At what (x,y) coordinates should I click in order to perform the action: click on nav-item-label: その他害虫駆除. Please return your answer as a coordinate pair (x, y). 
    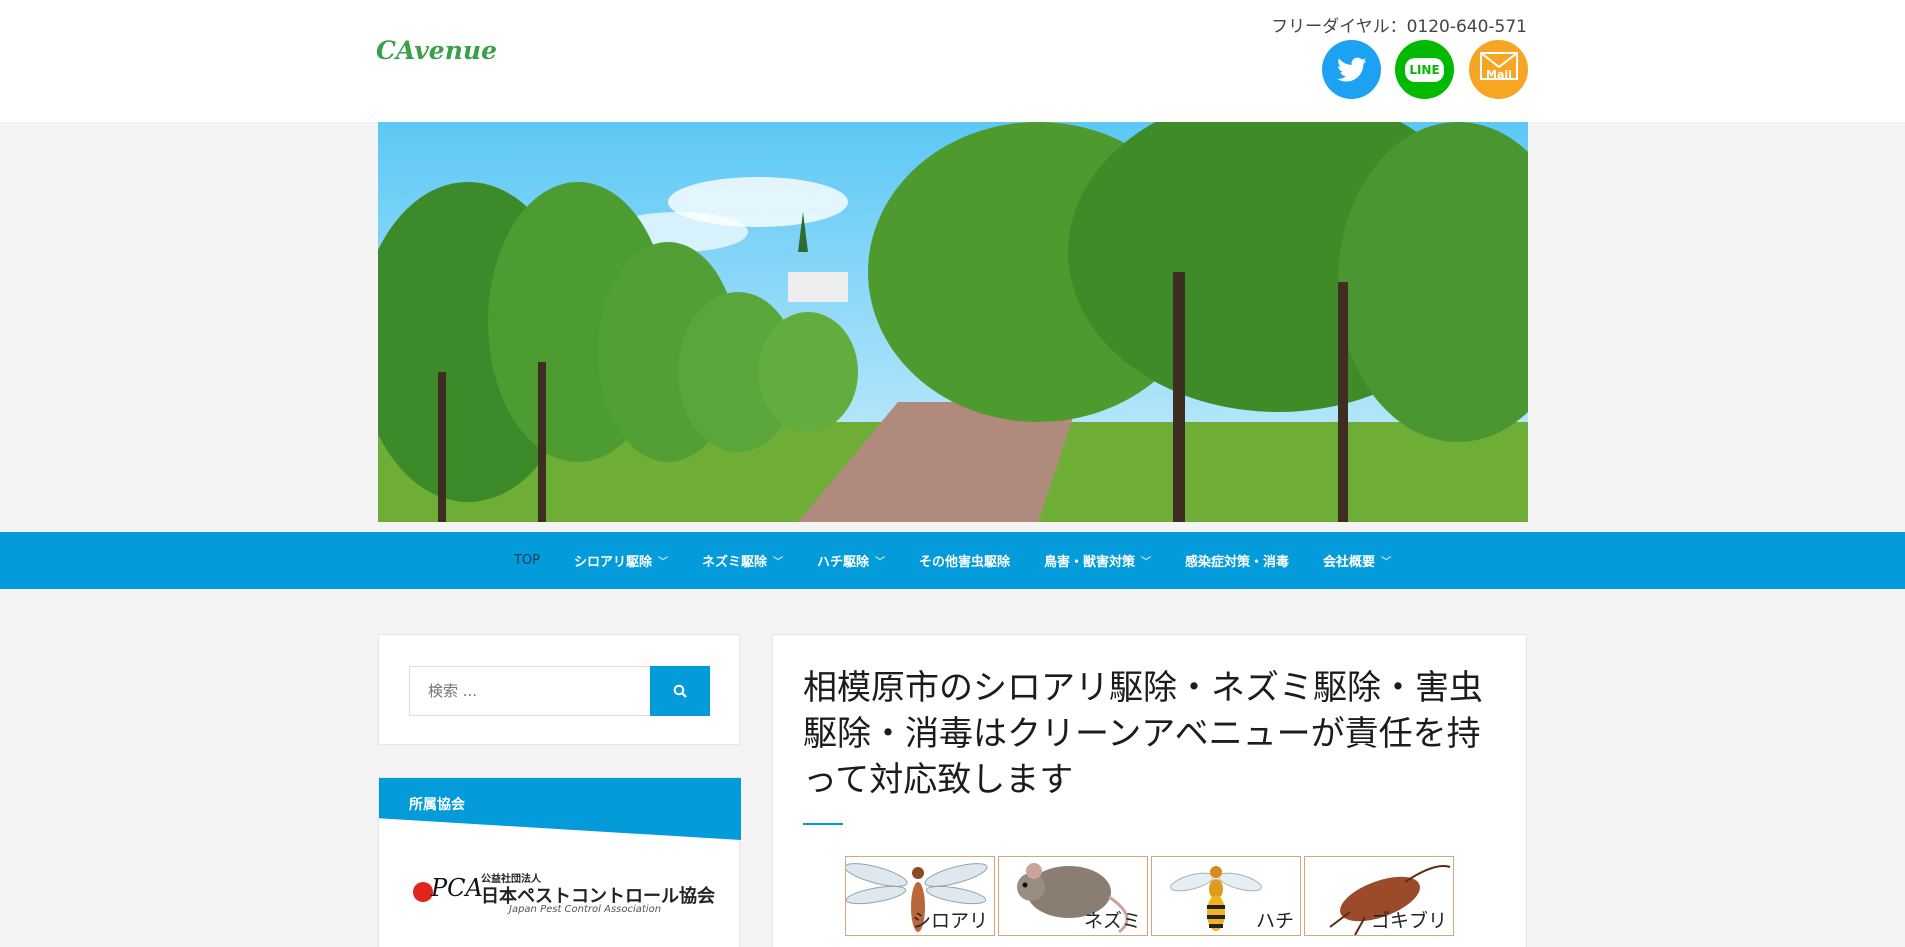
    Looking at the image, I should click on (965, 562).